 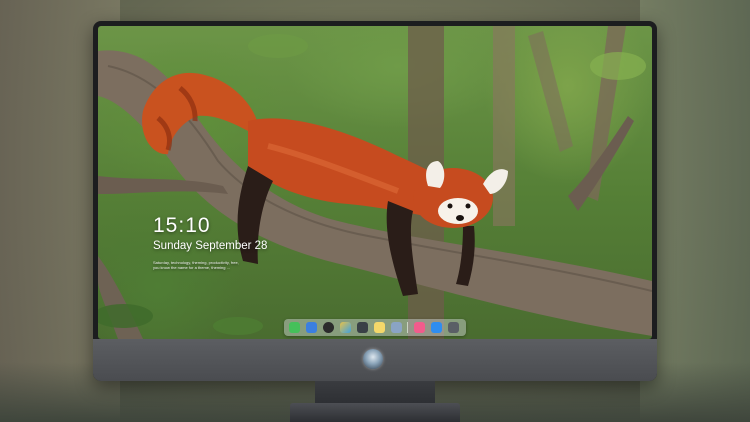 What do you see at coordinates (294, 327) in the screenshot?
I see `messages-icon` at bounding box center [294, 327].